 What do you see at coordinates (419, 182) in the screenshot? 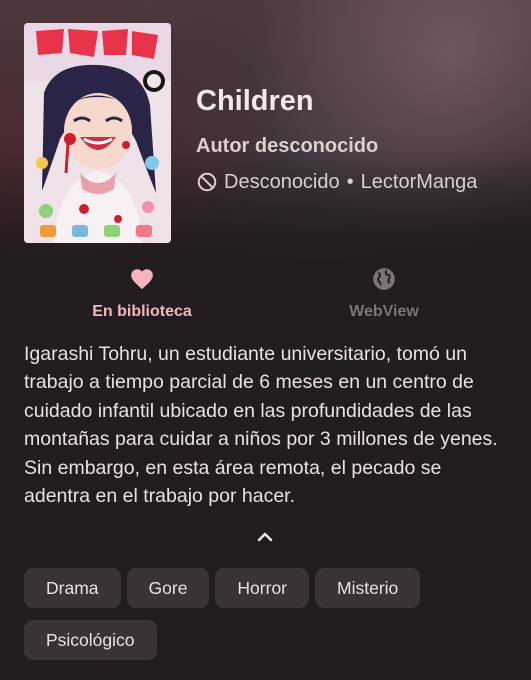
I see `source-name: LectorManga` at bounding box center [419, 182].